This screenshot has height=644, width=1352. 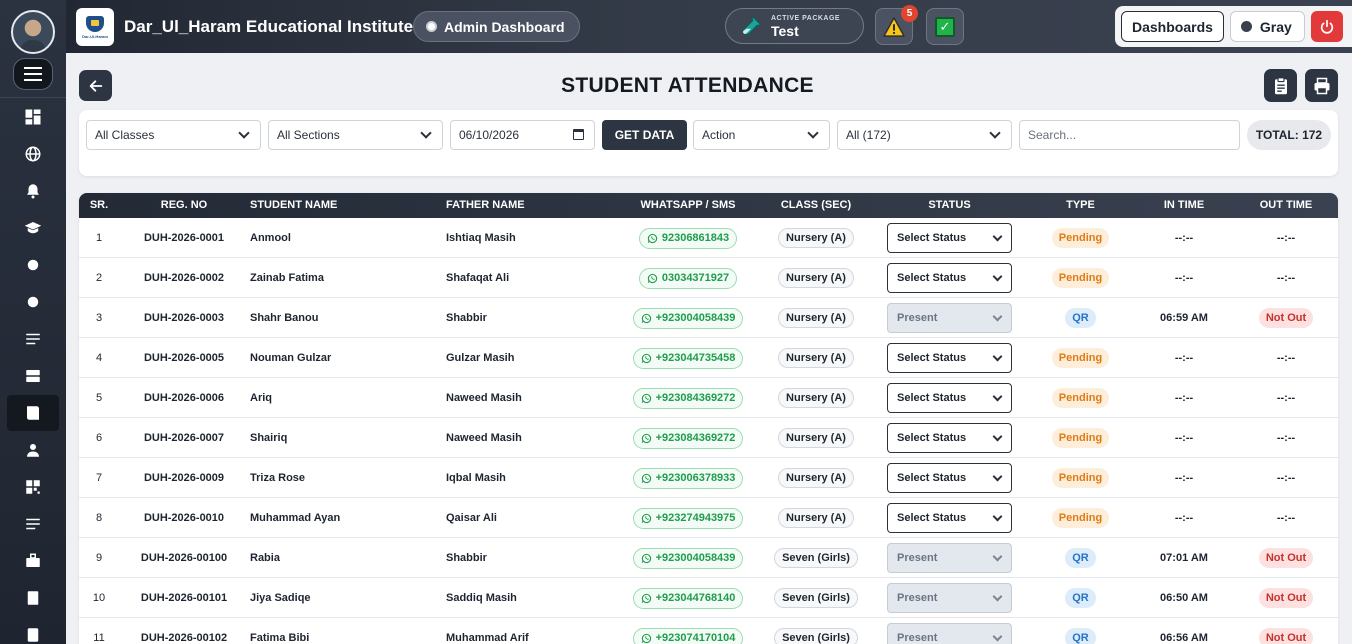 I want to click on active-package-pill: ACTIVE PACKAGE Test, so click(x=794, y=26).